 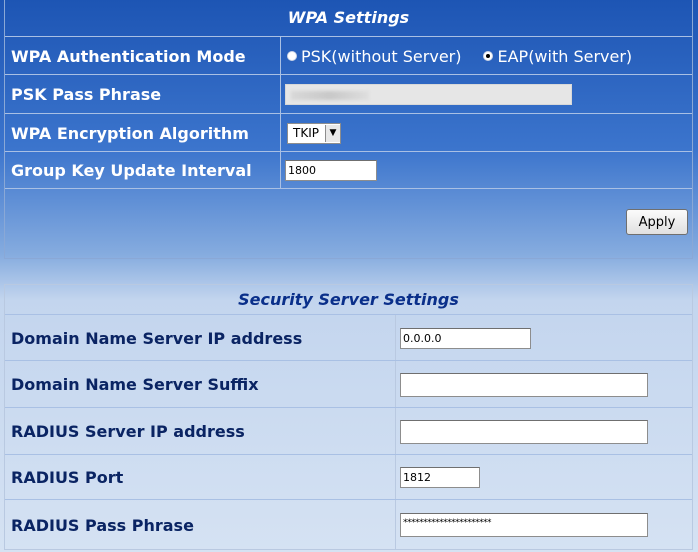 I want to click on radio-eap-dot, so click(x=488, y=56).